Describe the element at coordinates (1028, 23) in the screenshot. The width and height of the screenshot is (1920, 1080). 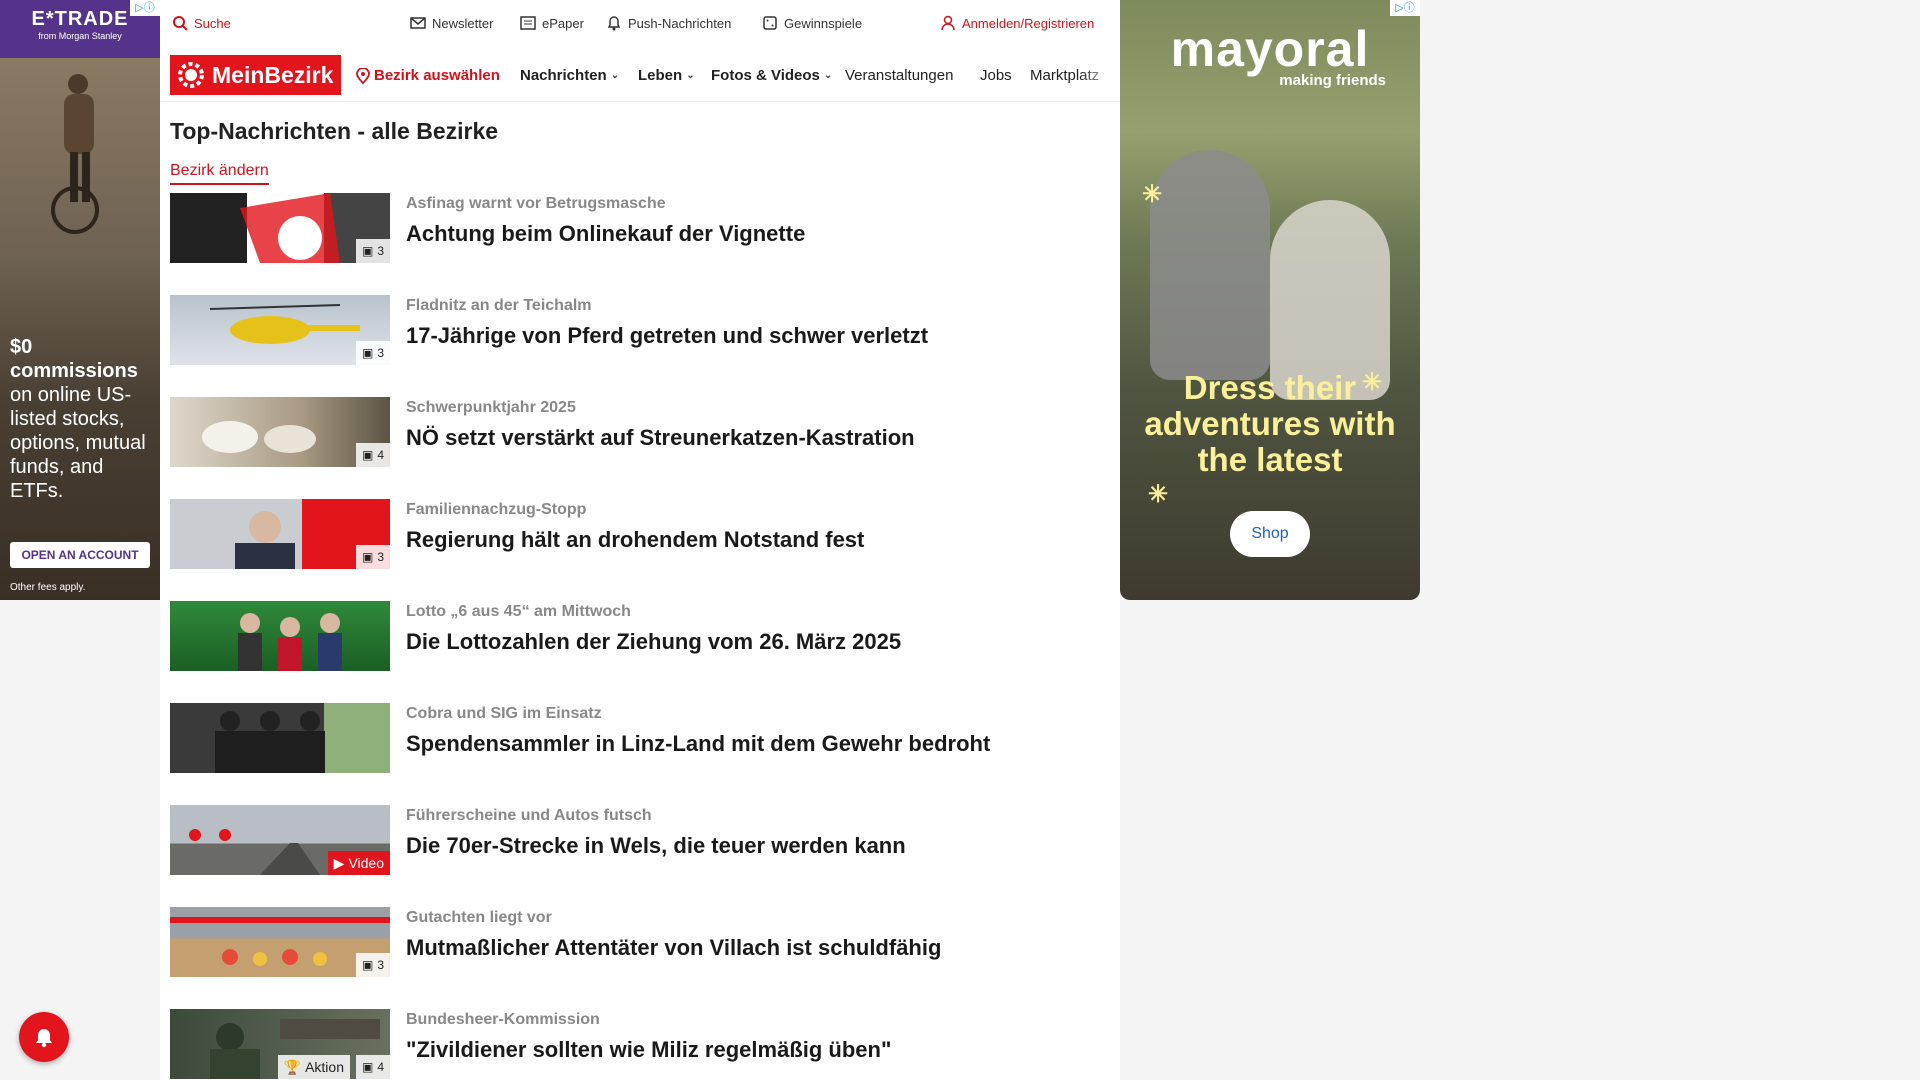
I see `login-label: Anmelden/Registrieren` at that location.